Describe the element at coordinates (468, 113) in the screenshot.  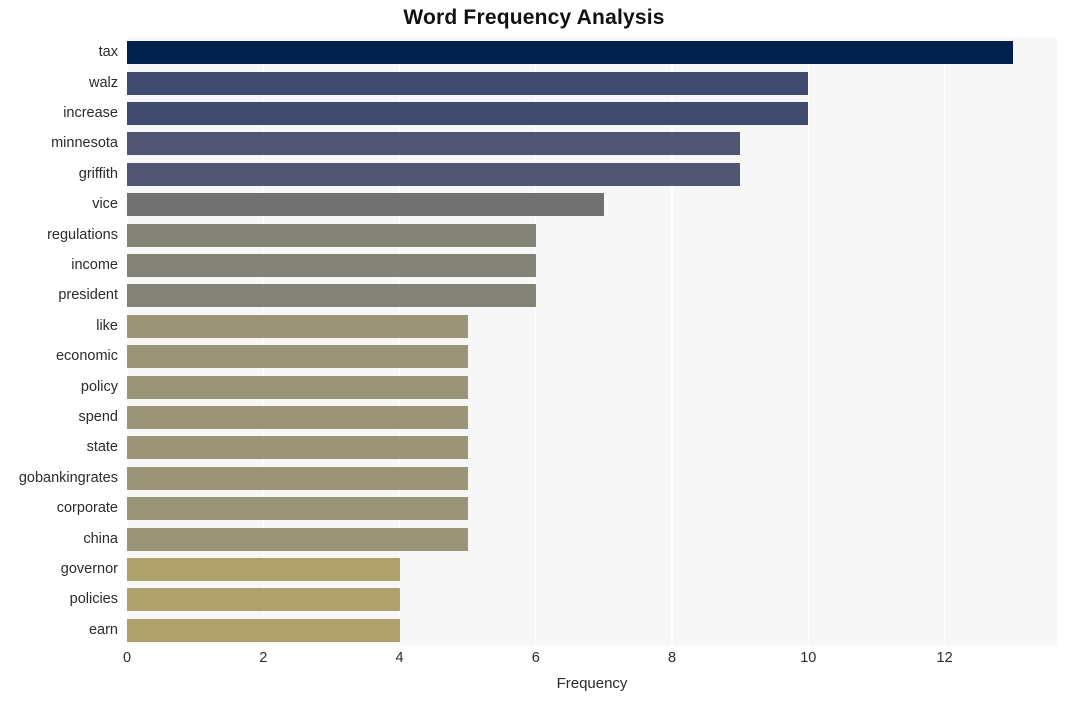
I see `bar-increase` at that location.